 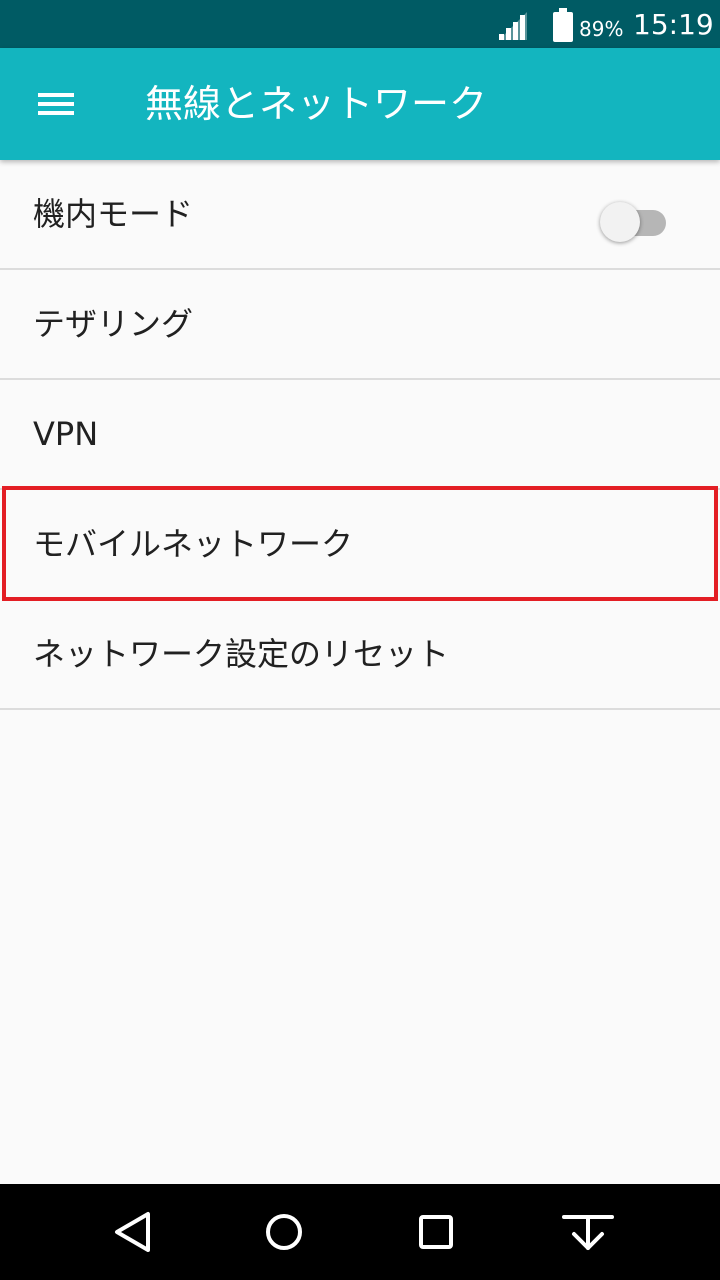 I want to click on vpn-item: VPN, so click(x=360, y=435).